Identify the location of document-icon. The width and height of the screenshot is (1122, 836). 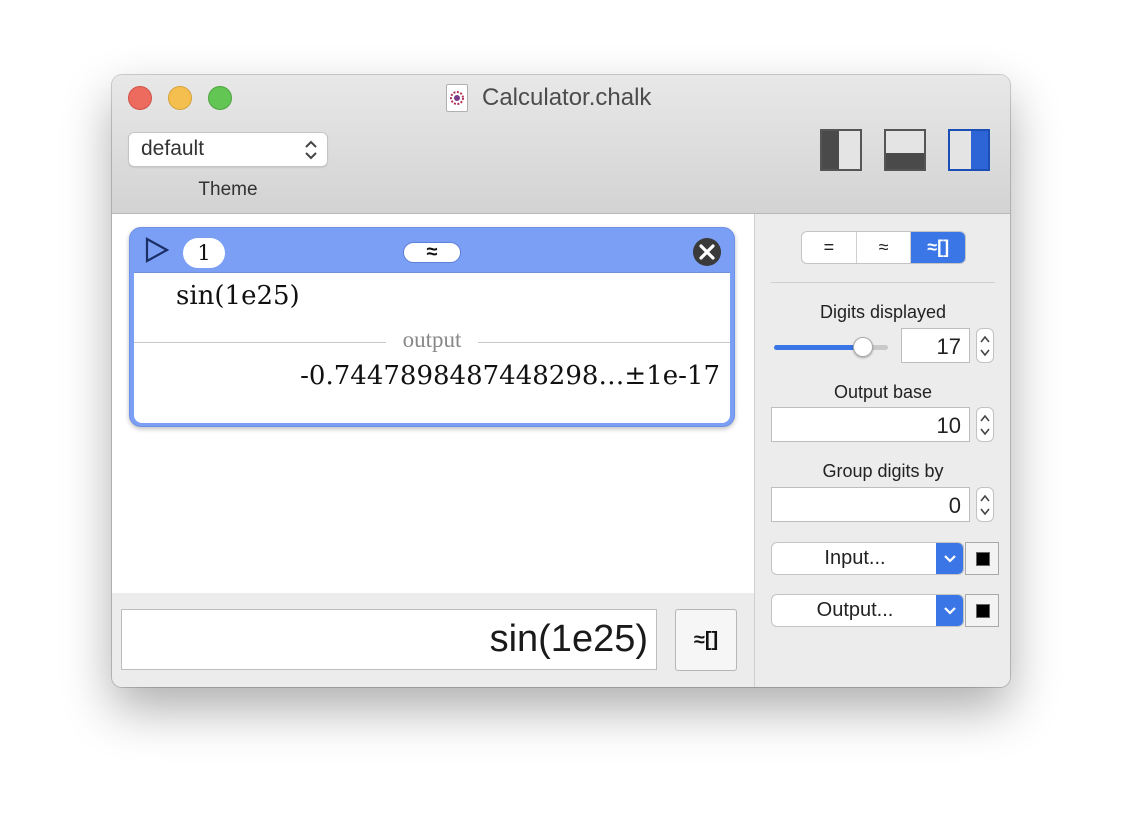
(457, 98).